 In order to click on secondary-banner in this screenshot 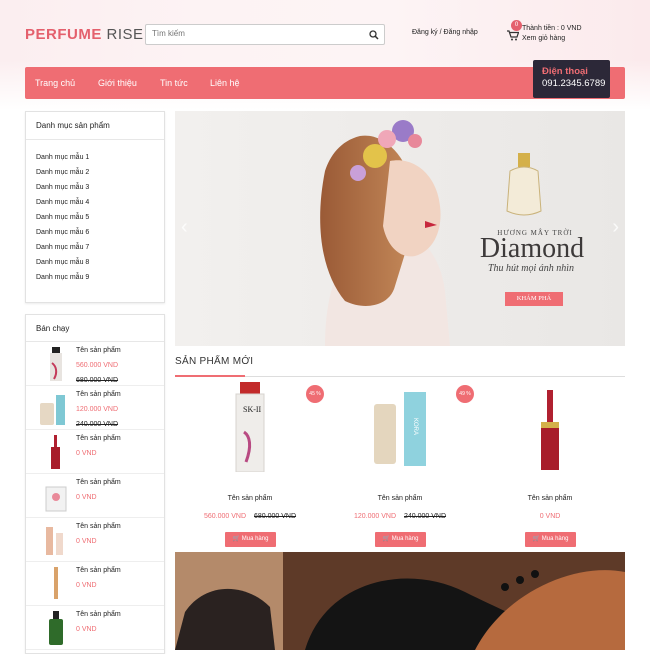, I will do `click(400, 601)`.